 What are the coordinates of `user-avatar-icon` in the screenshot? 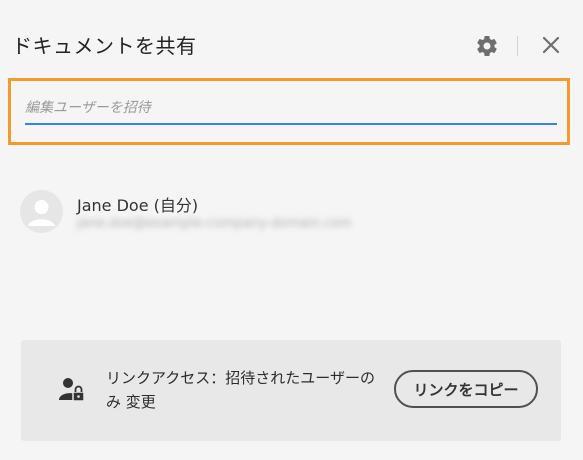 It's located at (41, 211).